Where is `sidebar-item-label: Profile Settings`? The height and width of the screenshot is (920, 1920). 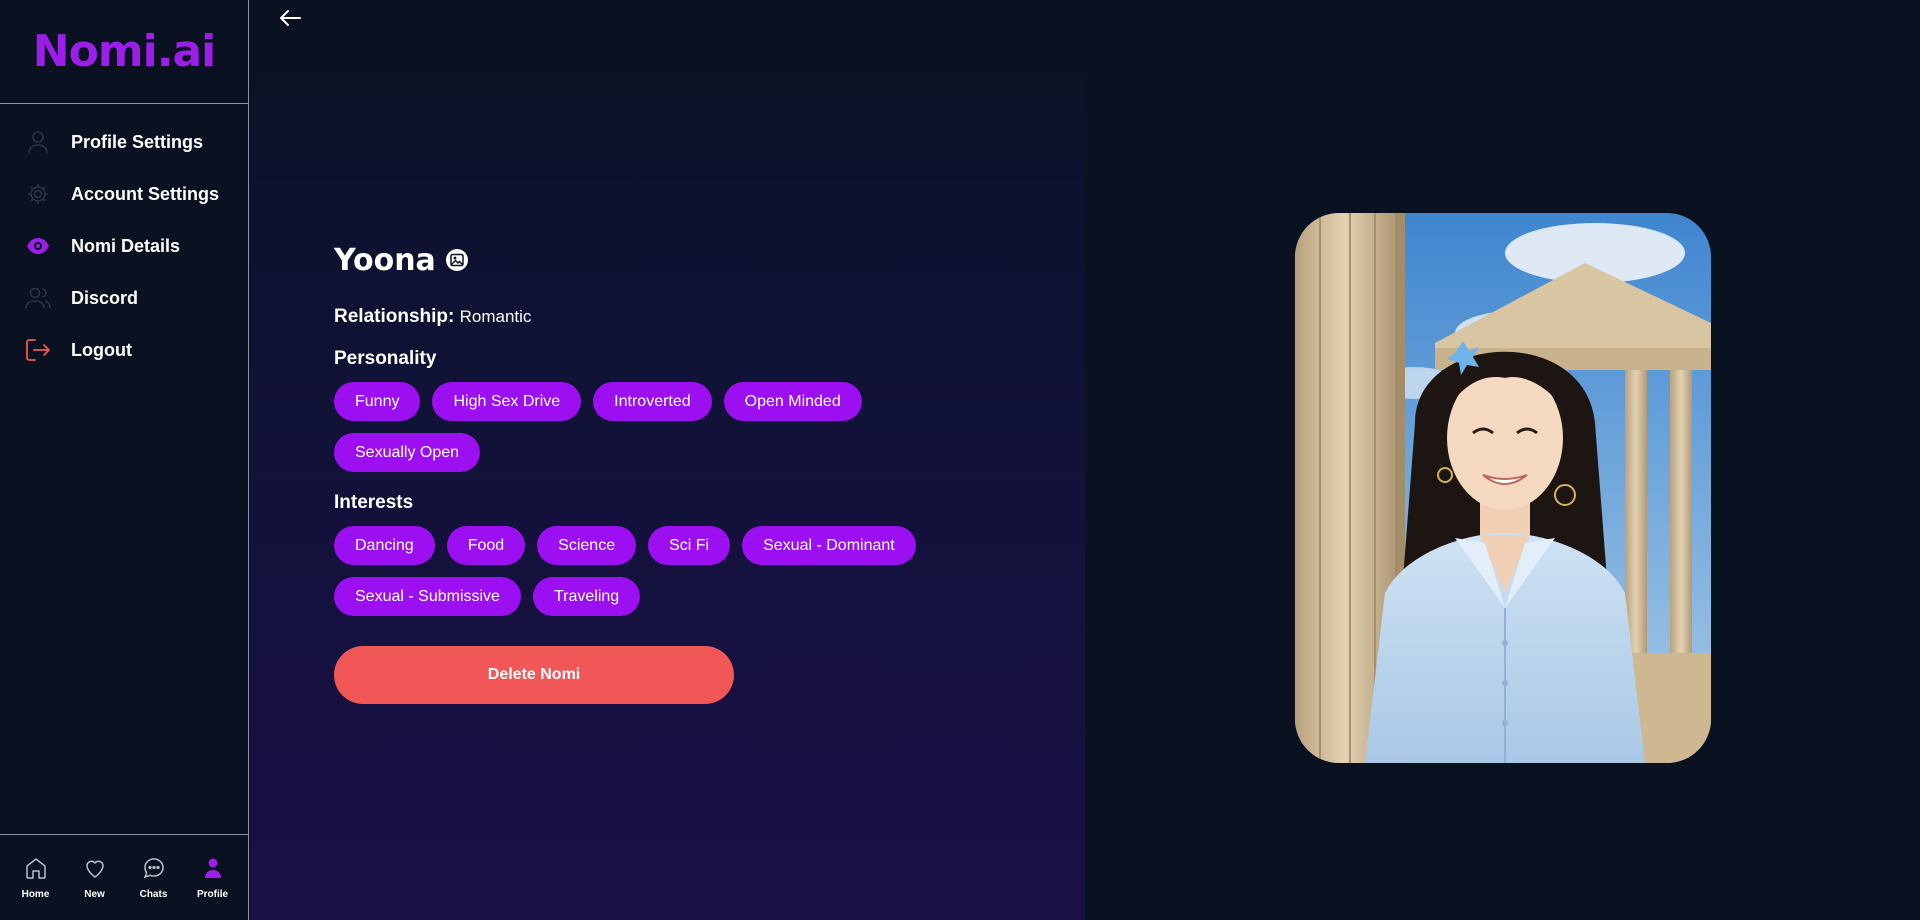 sidebar-item-label: Profile Settings is located at coordinates (137, 141).